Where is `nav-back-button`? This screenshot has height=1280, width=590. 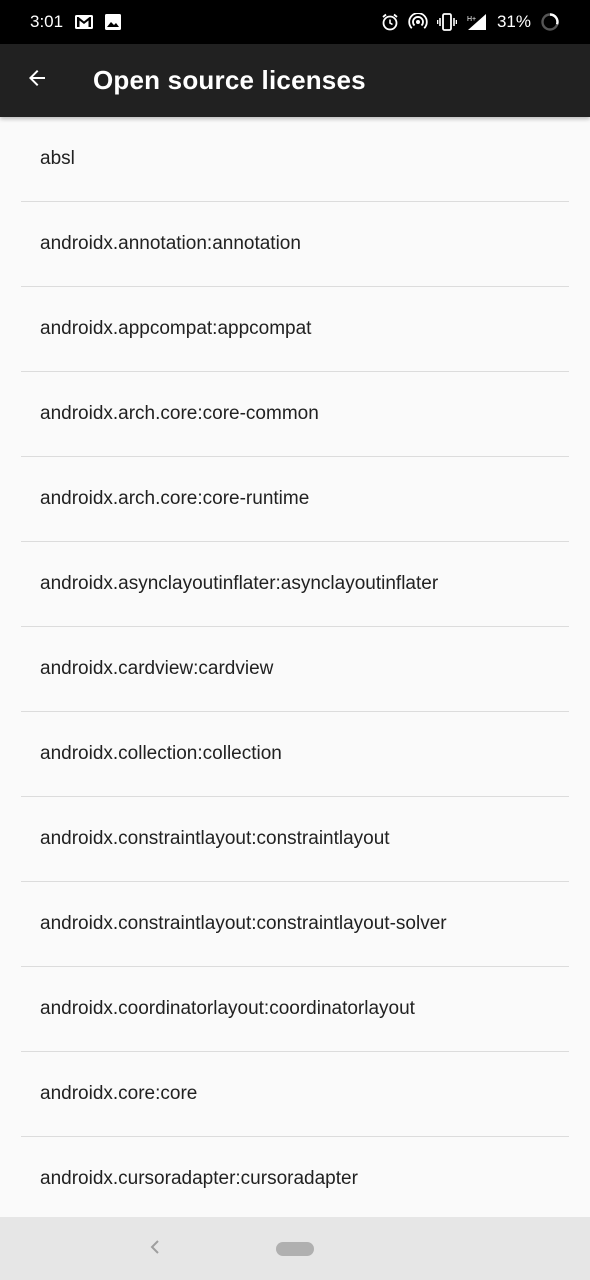 nav-back-button is located at coordinates (155, 1249).